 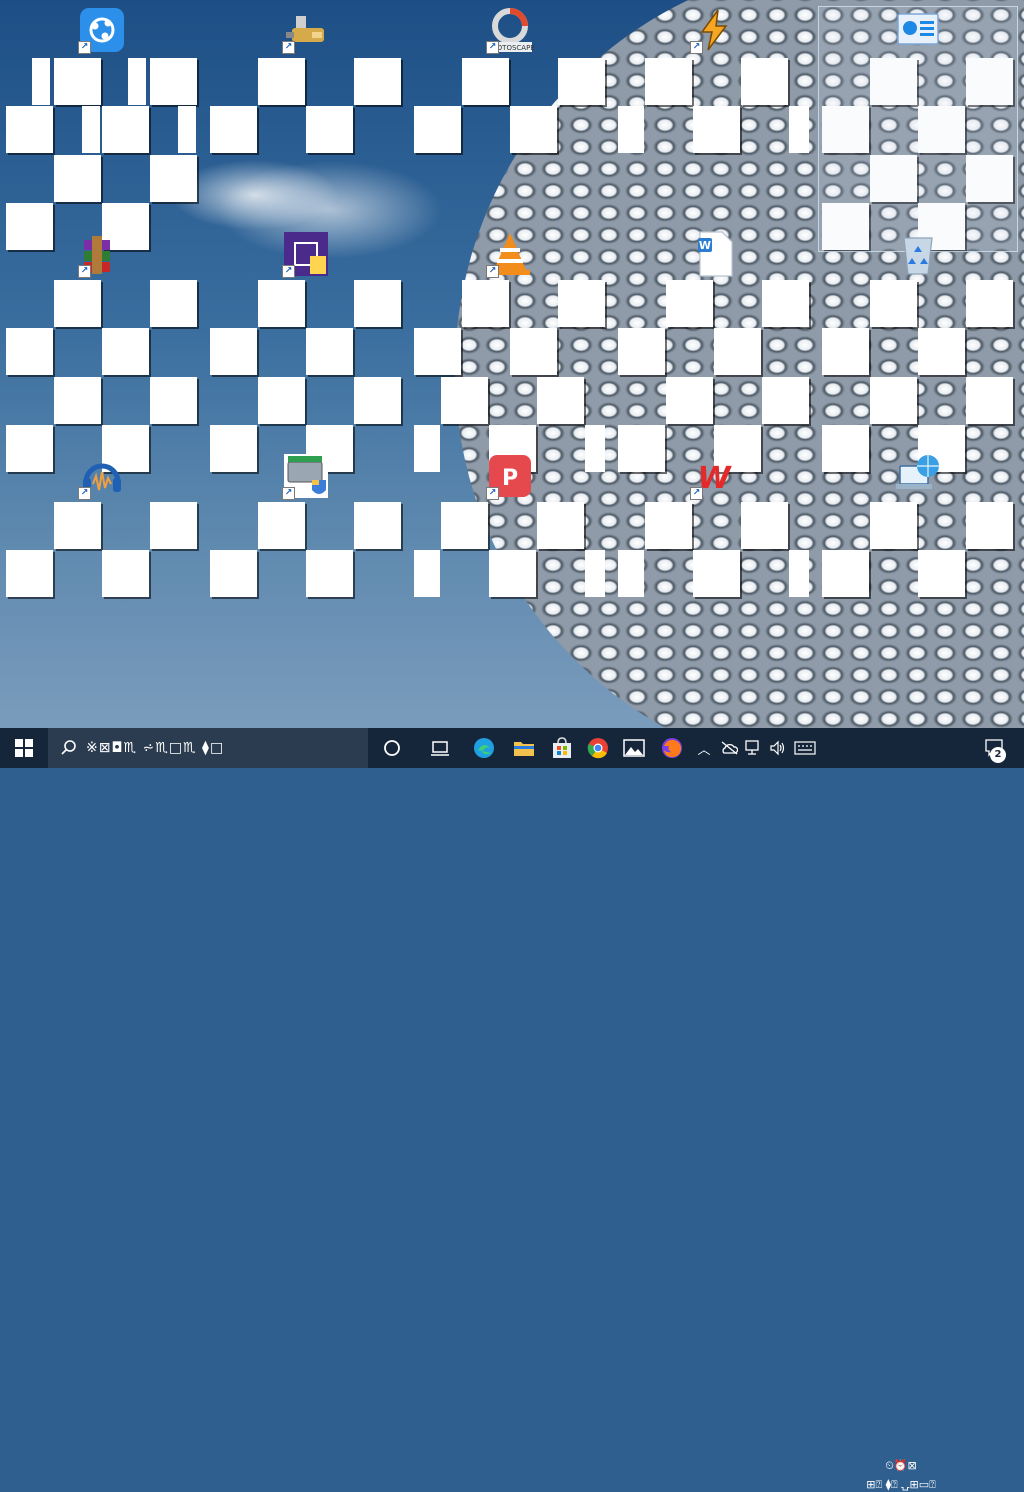 What do you see at coordinates (714, 254) in the screenshot?
I see `word-document-icon: W` at bounding box center [714, 254].